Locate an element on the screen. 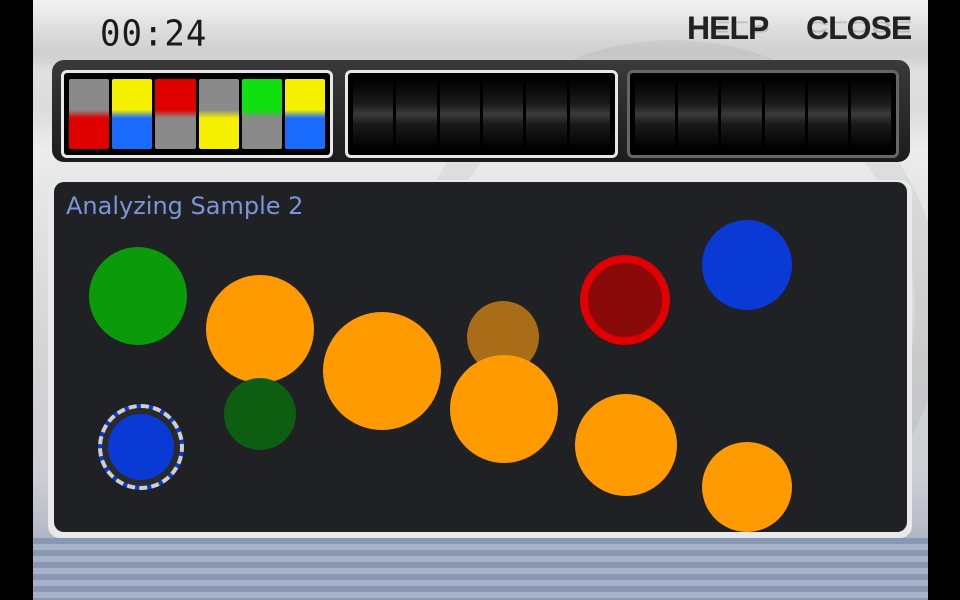  panel-title: Analyzing Sample 2 is located at coordinates (185, 206).